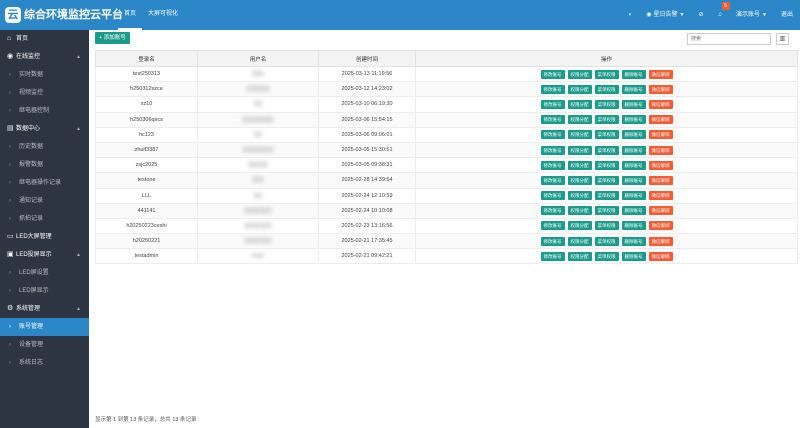  Describe the element at coordinates (44, 309) in the screenshot. I see `sidebar-group-15: ⚙ 系统管理 ▲` at that location.